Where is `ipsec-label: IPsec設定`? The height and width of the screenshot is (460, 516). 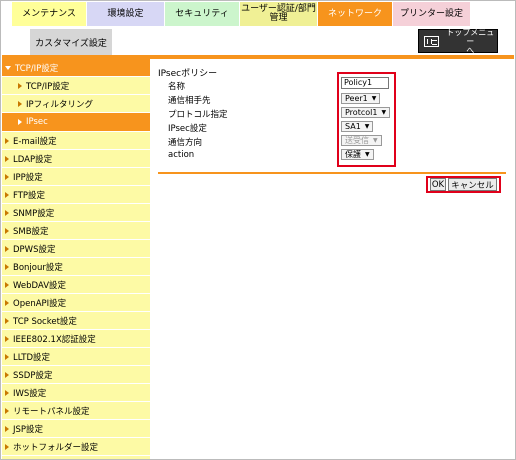
ipsec-label: IPsec設定 is located at coordinates (187, 129).